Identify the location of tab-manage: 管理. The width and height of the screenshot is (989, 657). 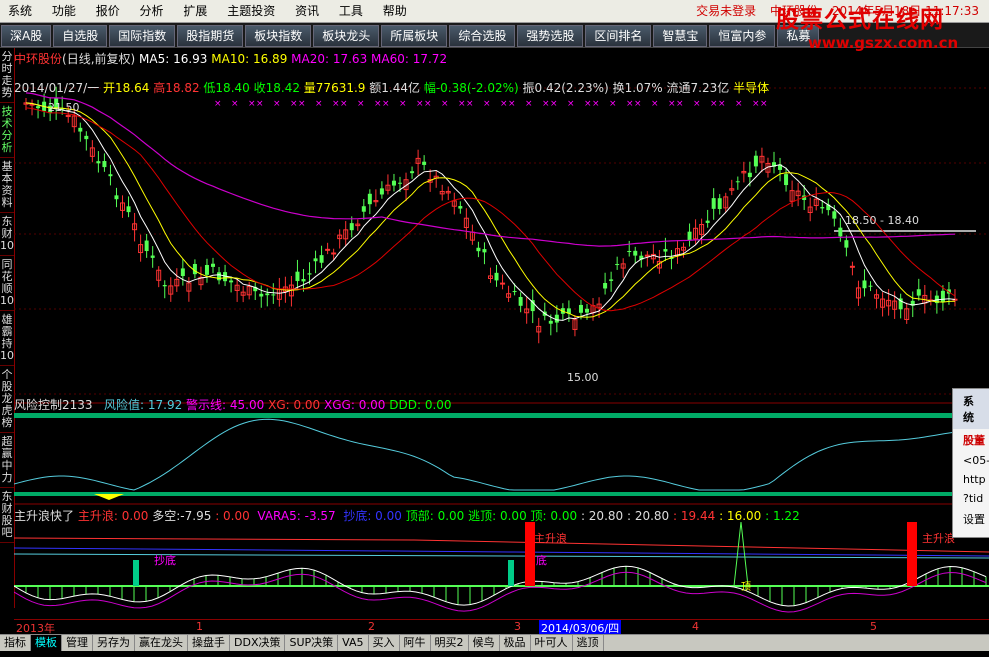
(77, 643).